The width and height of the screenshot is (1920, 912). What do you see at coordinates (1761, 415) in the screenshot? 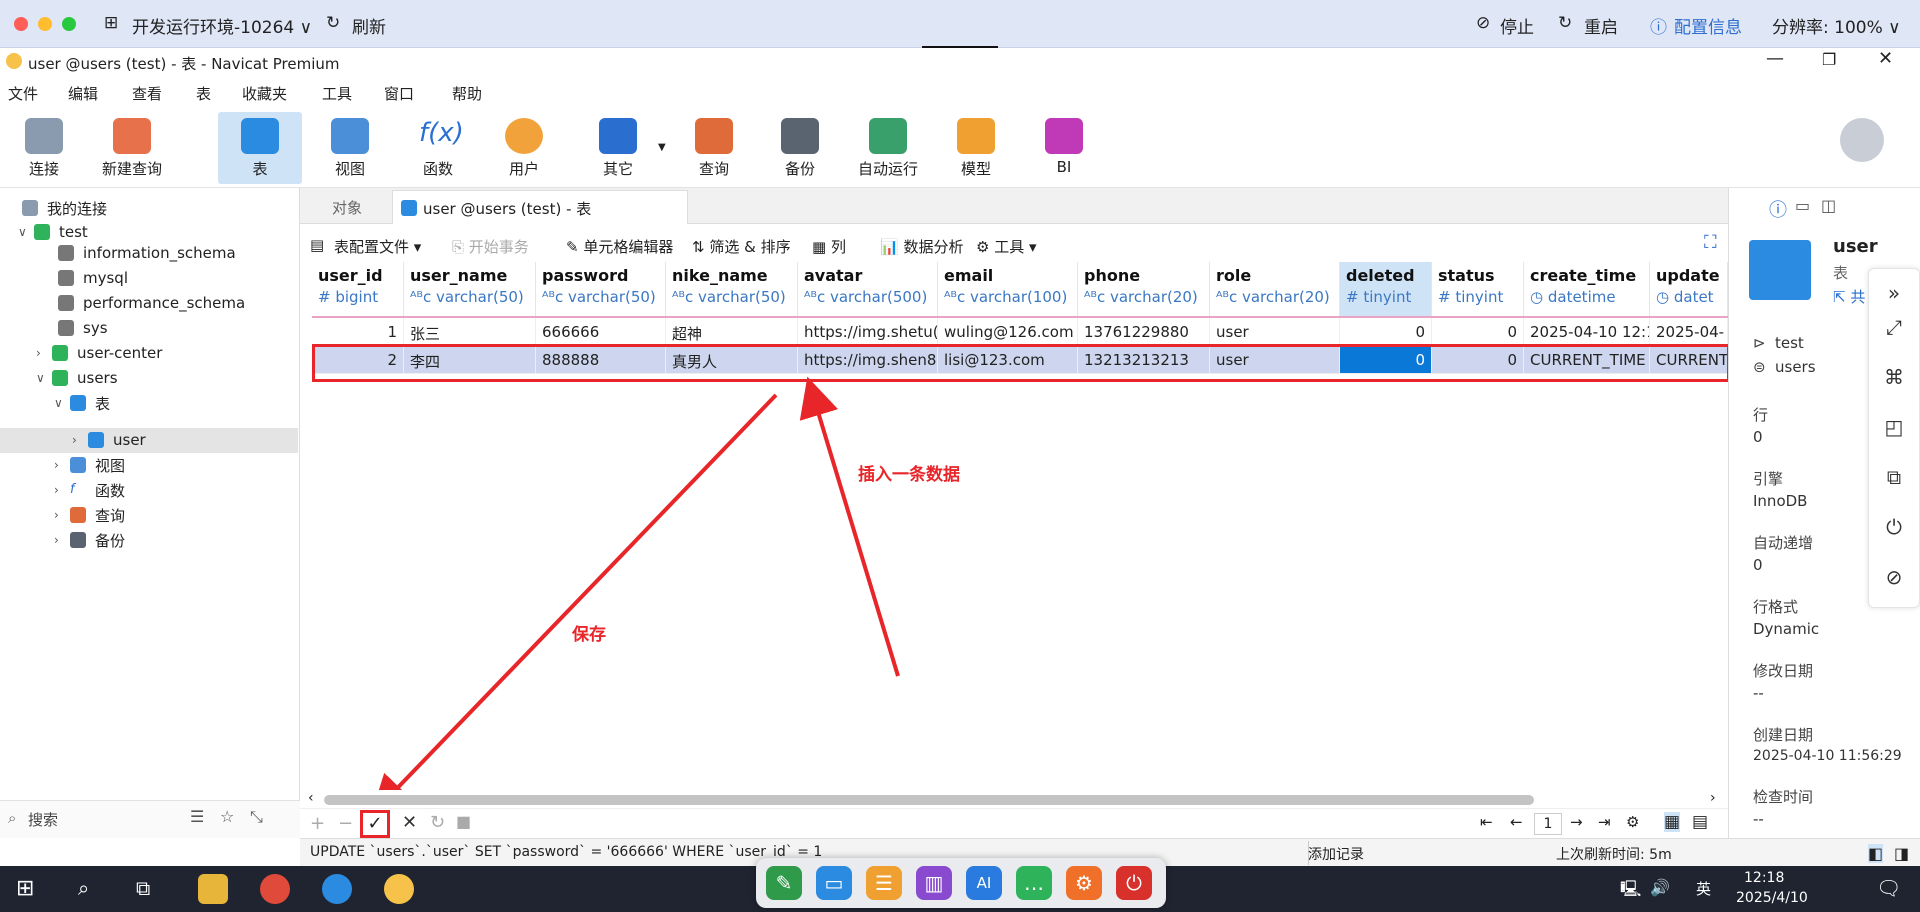
I see `info-rows-label: 行` at bounding box center [1761, 415].